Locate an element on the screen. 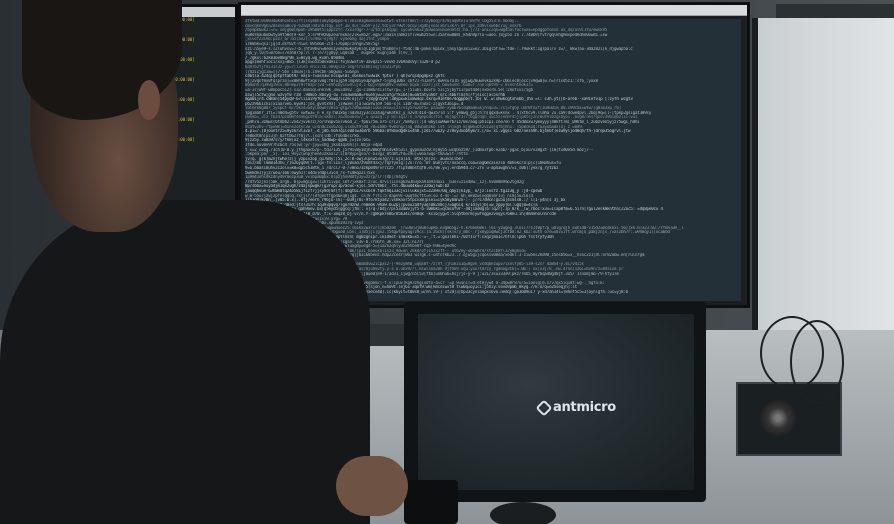 The width and height of the screenshot is (894, 524). timestamp: [0:00:00] is located at coordinates (184, 79).